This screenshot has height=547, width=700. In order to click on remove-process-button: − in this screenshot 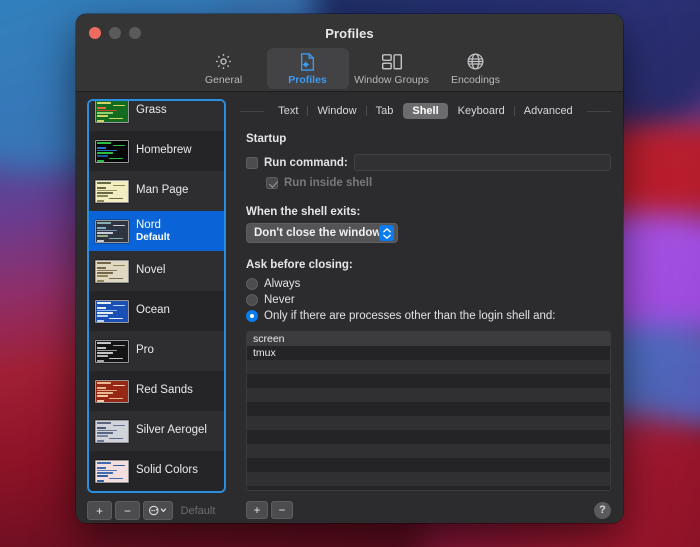, I will do `click(282, 510)`.